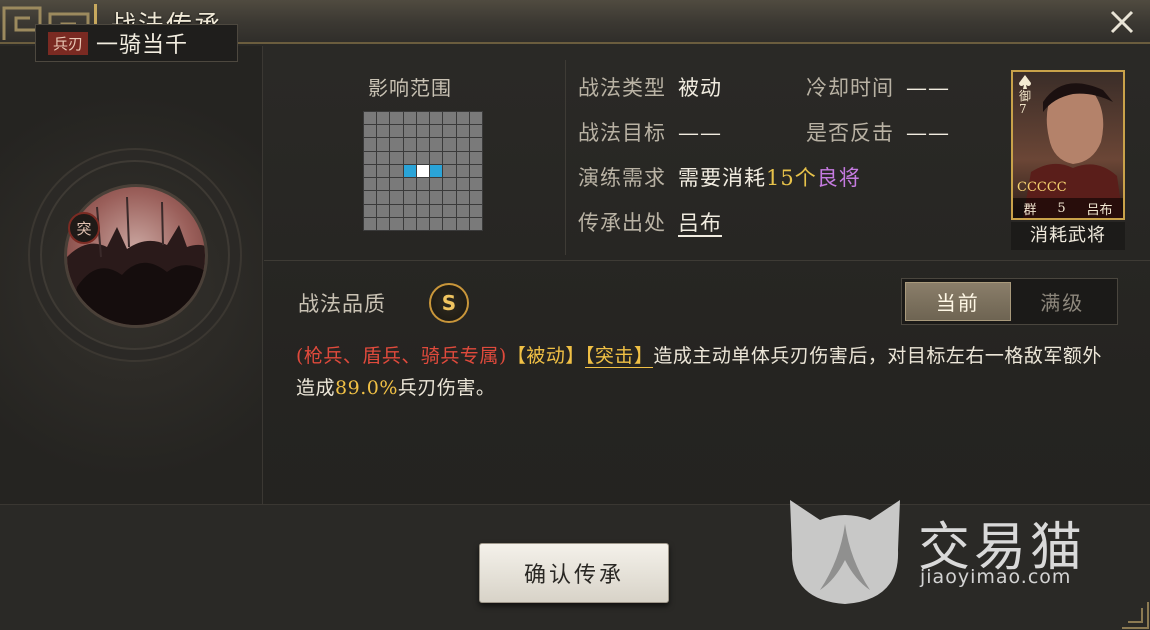 This screenshot has width=1150, height=630. What do you see at coordinates (619, 356) in the screenshot?
I see `assault-tag: 【突击】` at bounding box center [619, 356].